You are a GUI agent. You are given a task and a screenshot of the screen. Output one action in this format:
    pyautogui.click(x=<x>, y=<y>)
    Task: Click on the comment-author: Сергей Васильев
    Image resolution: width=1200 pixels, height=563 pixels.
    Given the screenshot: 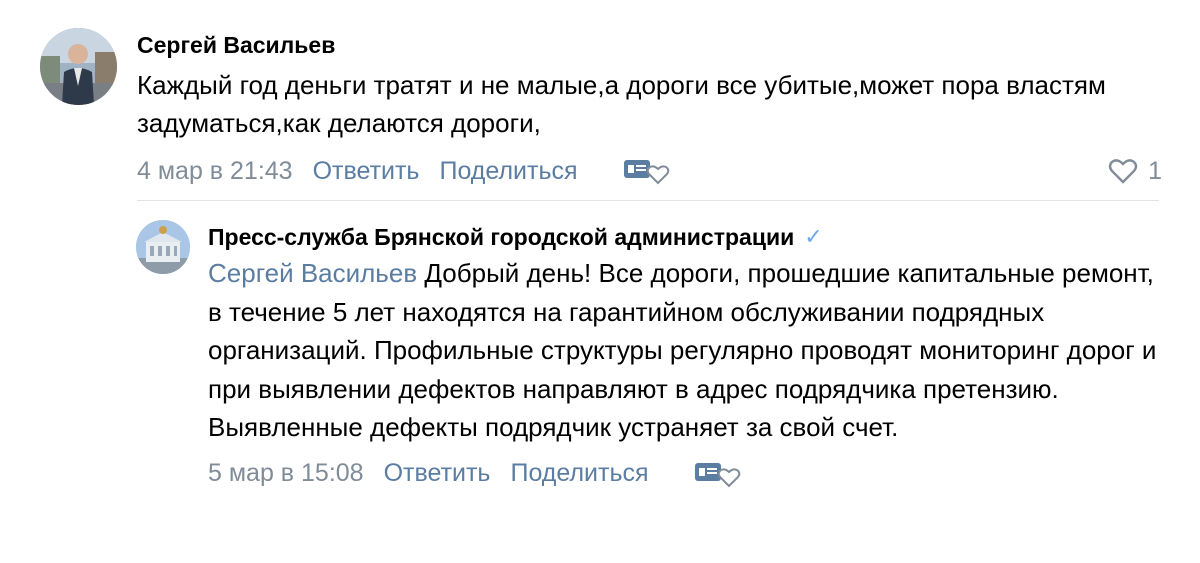 What is the action you would take?
    pyautogui.click(x=649, y=45)
    